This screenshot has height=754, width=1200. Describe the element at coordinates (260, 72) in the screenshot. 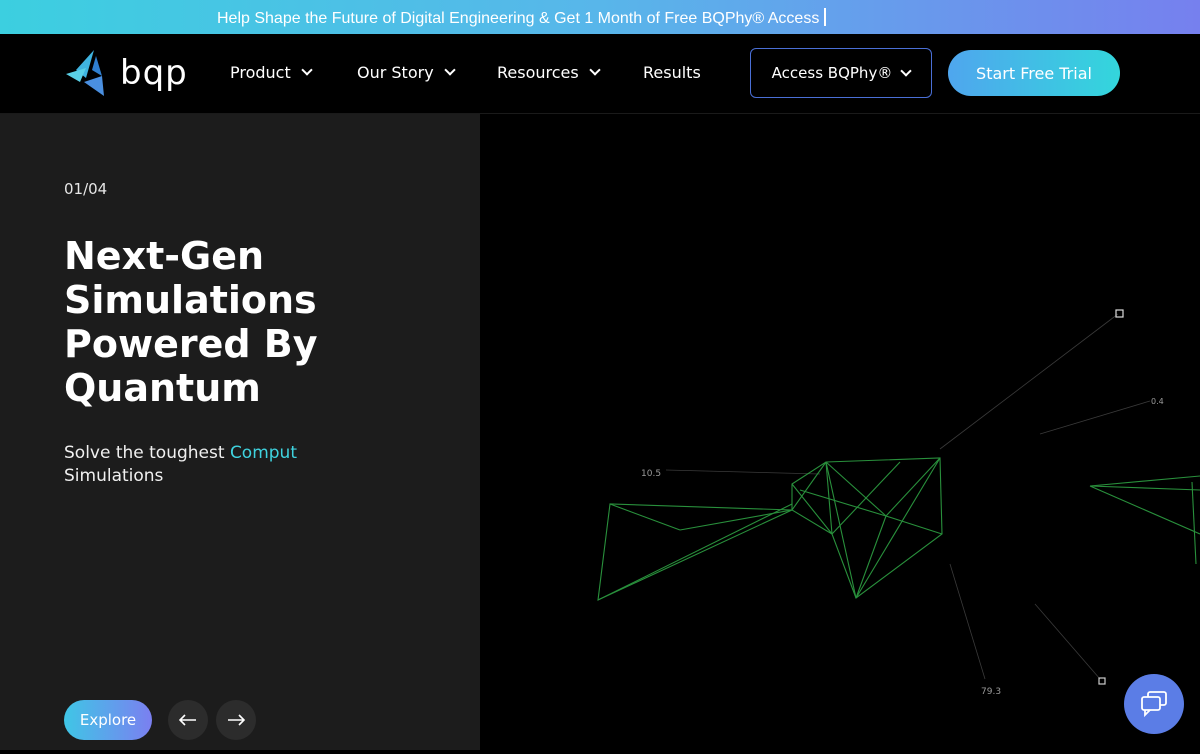

I see `nav-item-label: Product` at that location.